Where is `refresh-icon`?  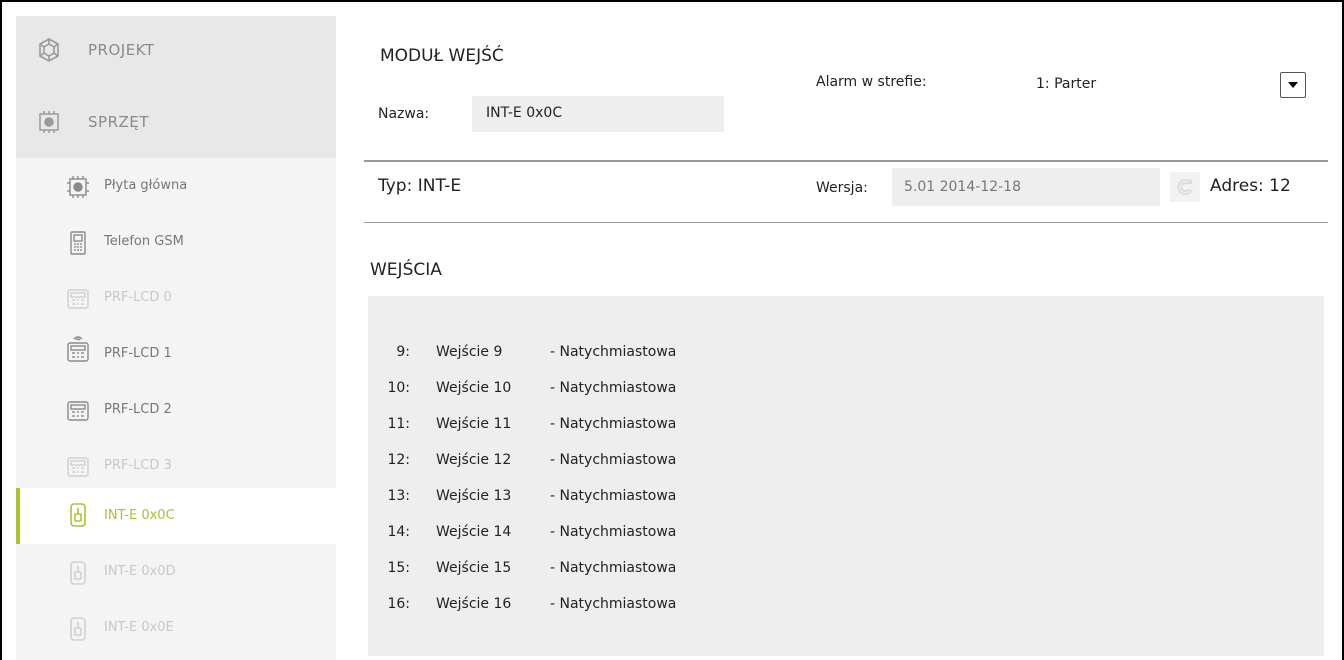
refresh-icon is located at coordinates (1185, 187).